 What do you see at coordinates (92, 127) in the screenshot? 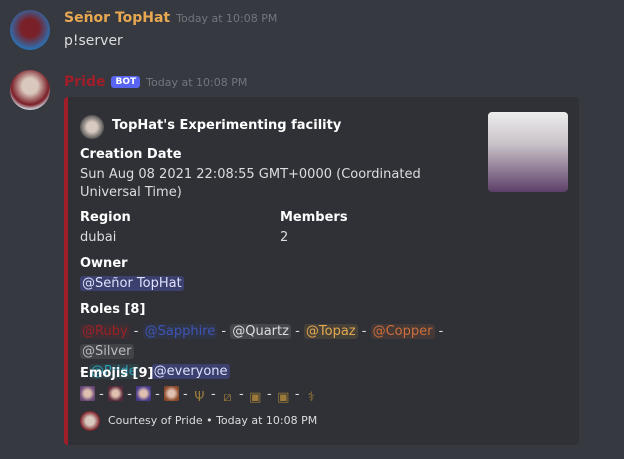
I see `embed-author-icon` at bounding box center [92, 127].